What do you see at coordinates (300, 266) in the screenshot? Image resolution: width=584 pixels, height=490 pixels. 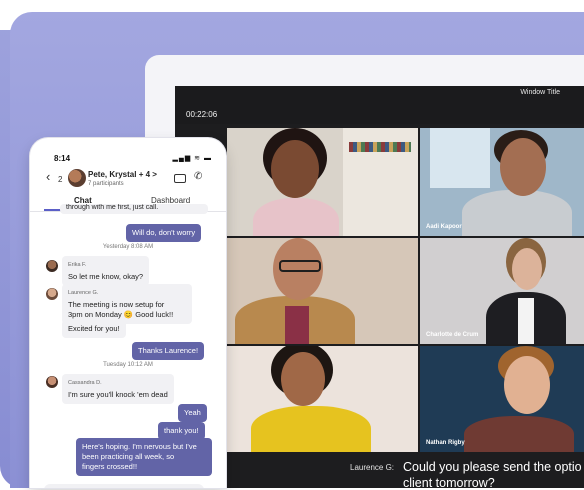 I see `participant-3-glasses` at bounding box center [300, 266].